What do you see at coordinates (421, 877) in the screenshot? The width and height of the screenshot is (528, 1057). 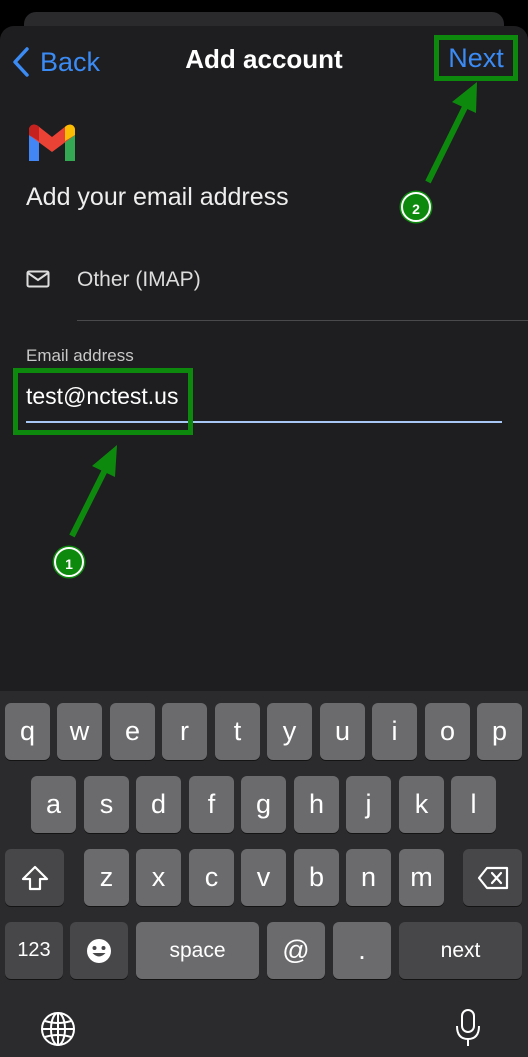 I see `key-m: m` at bounding box center [421, 877].